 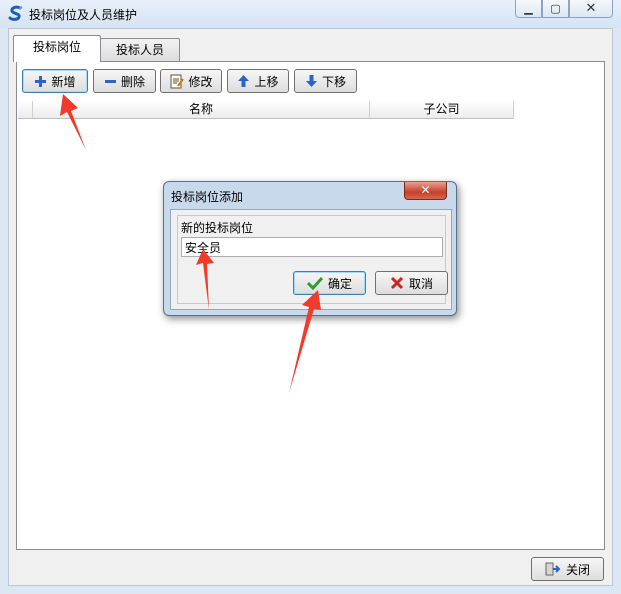 I want to click on dialog-close-button: ✕, so click(x=425, y=191).